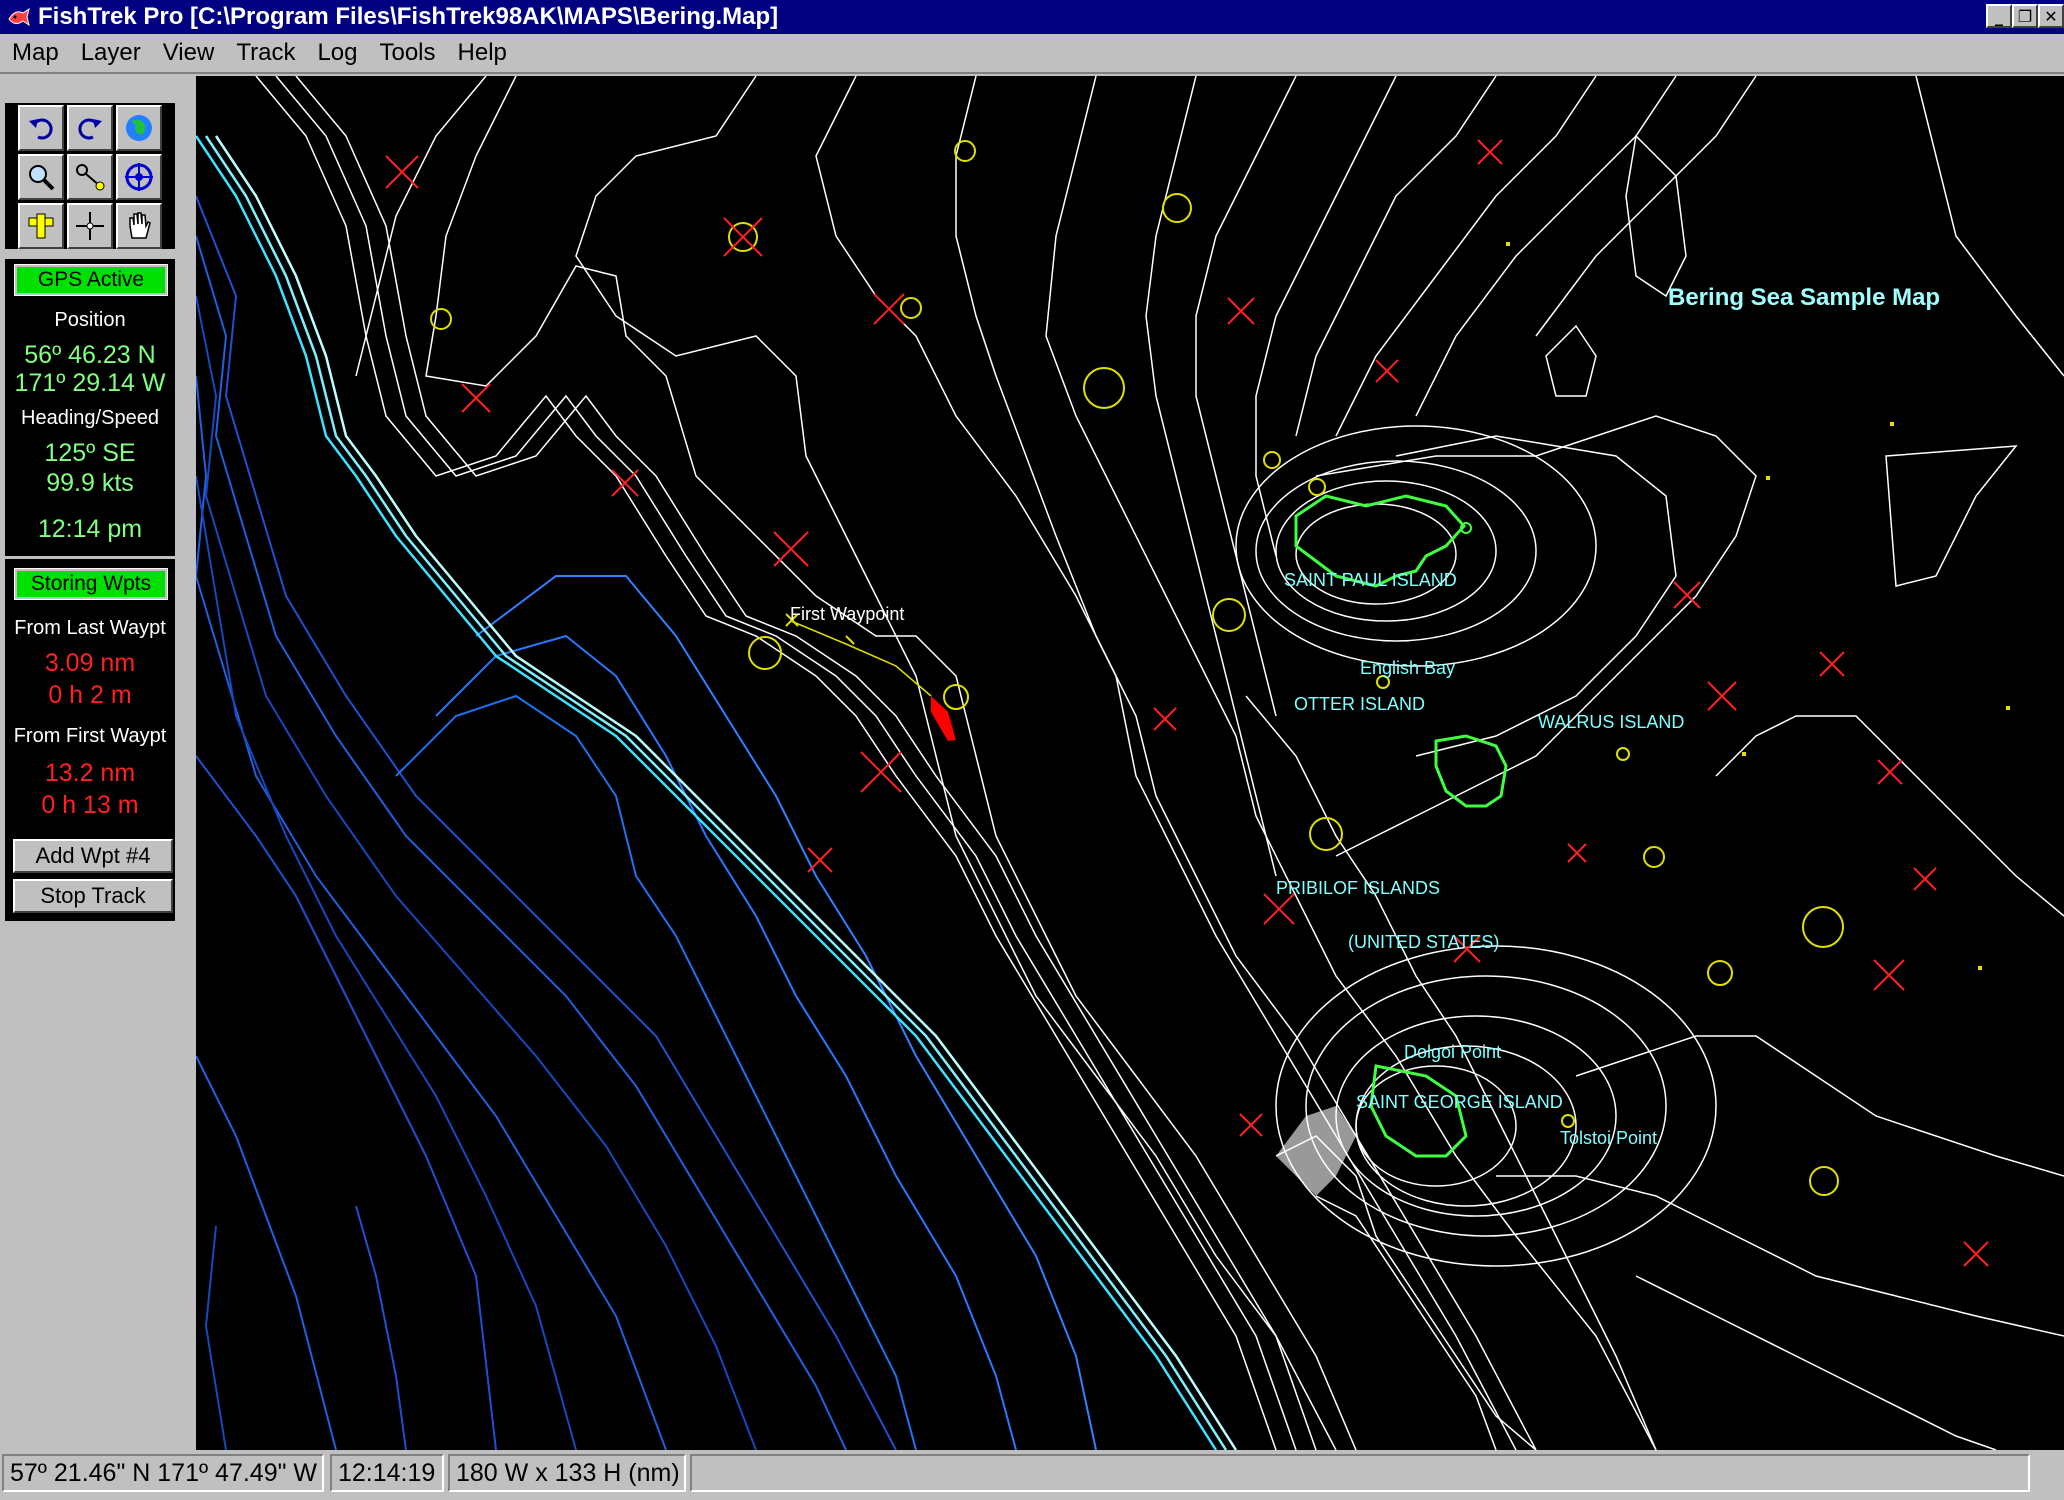 This screenshot has height=1500, width=2064. What do you see at coordinates (90, 663) in the screenshot?
I see `from-last-distance: 3.09 nm` at bounding box center [90, 663].